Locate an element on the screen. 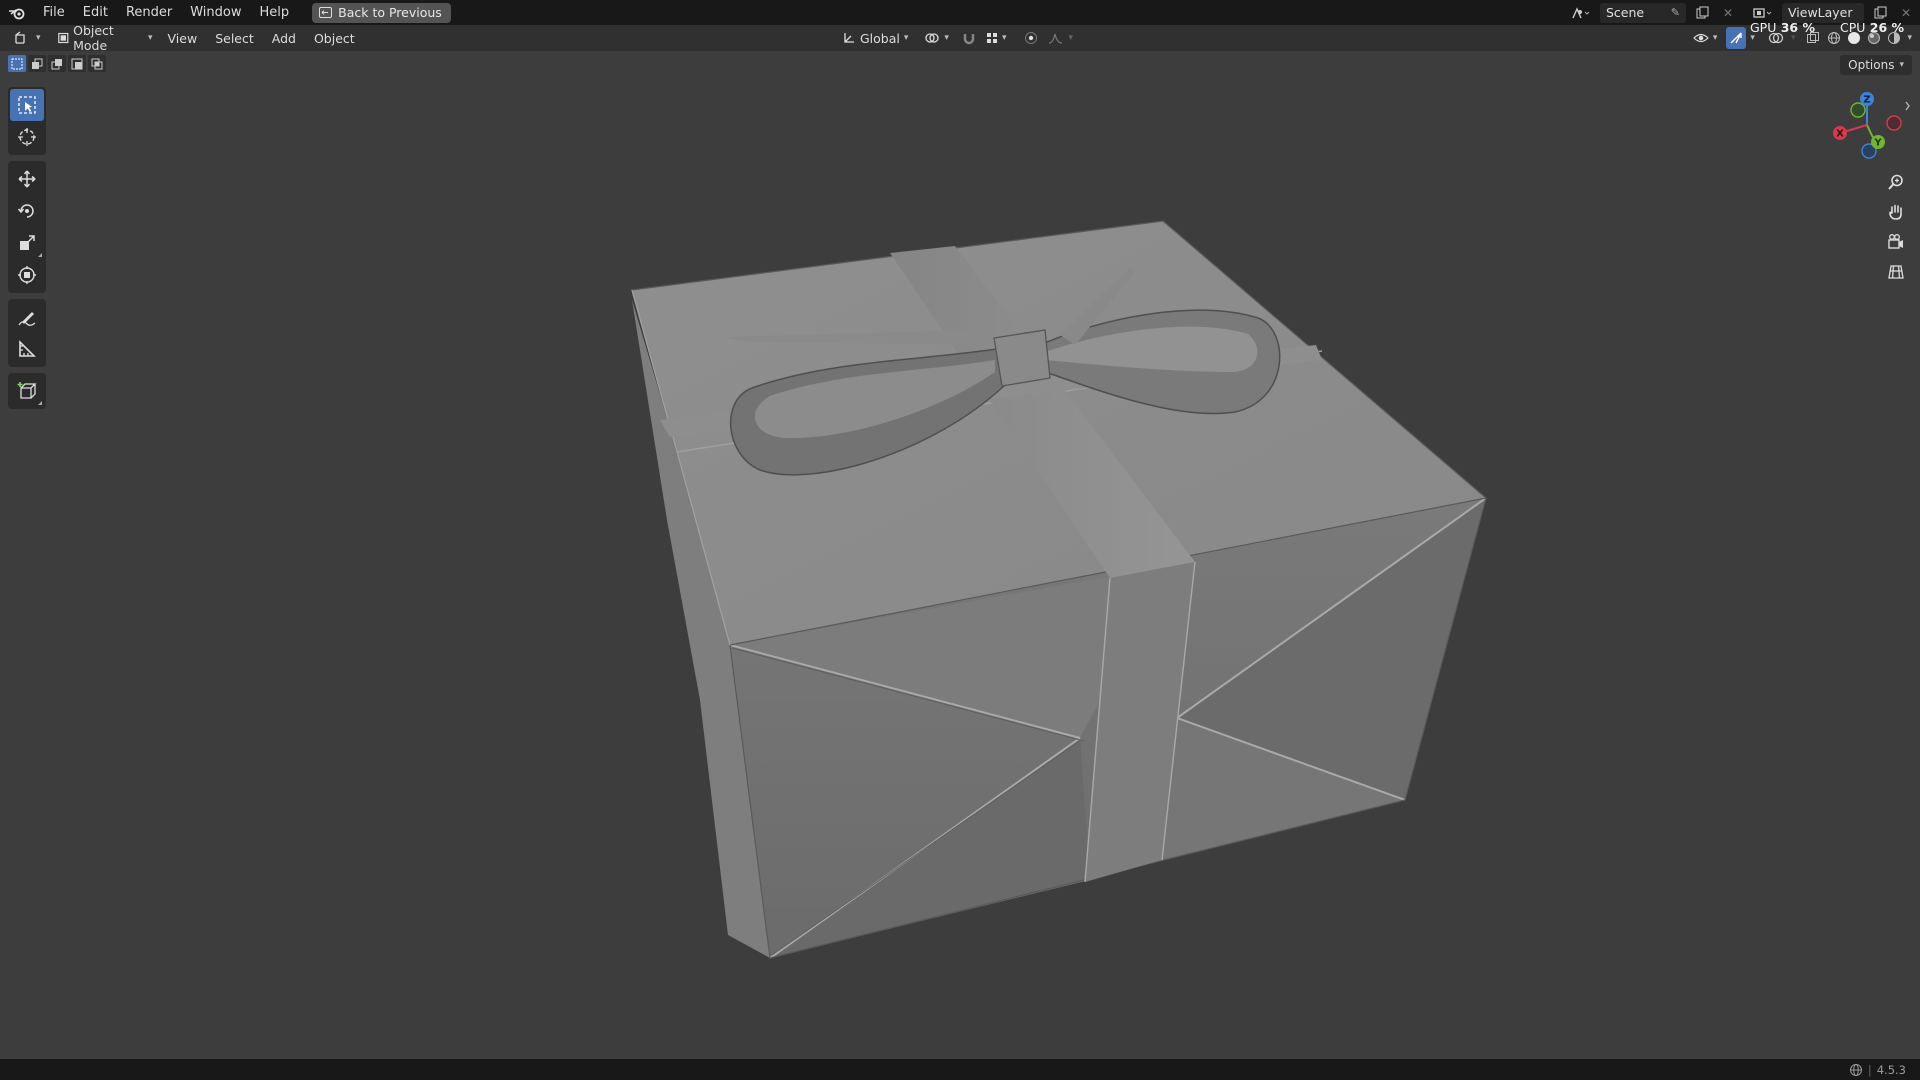  tool-group-transform is located at coordinates (27, 227).